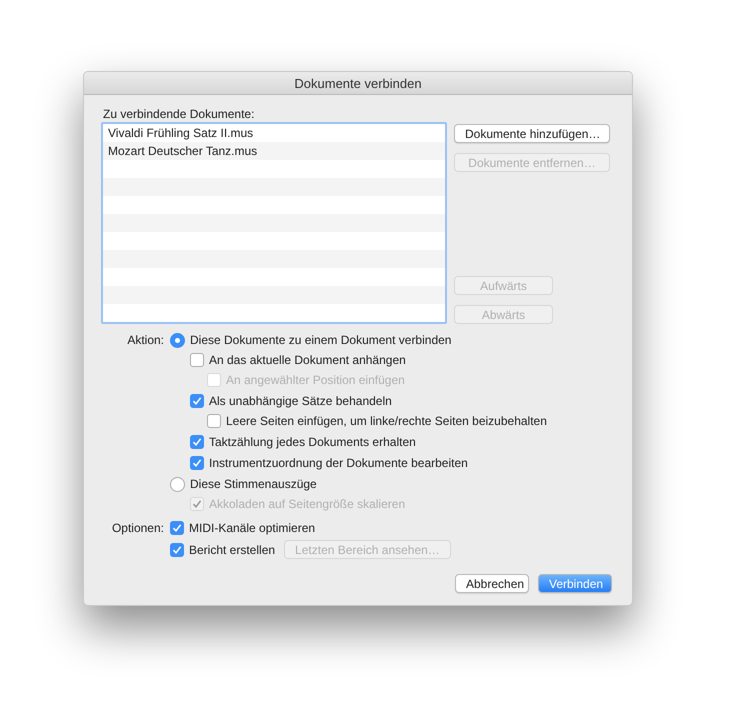  I want to click on option-label: Leere Seiten einfügen, um linke/rechte Seiten beizubehalten, so click(386, 421).